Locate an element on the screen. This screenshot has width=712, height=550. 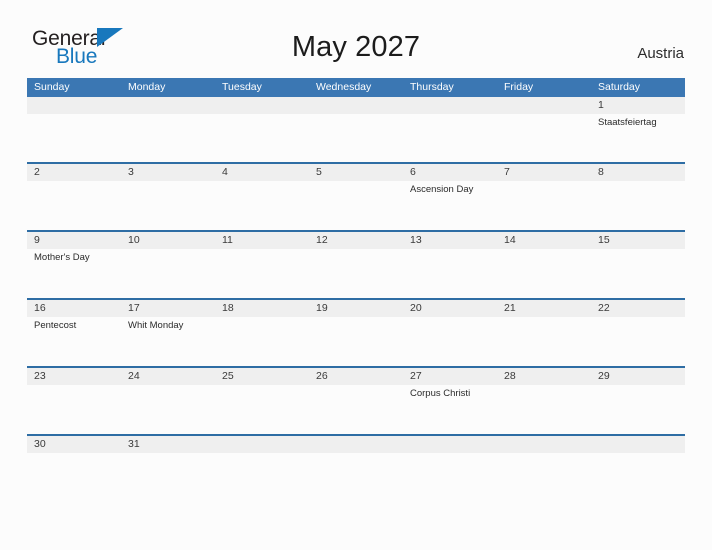
day-number: 22 is located at coordinates (638, 308).